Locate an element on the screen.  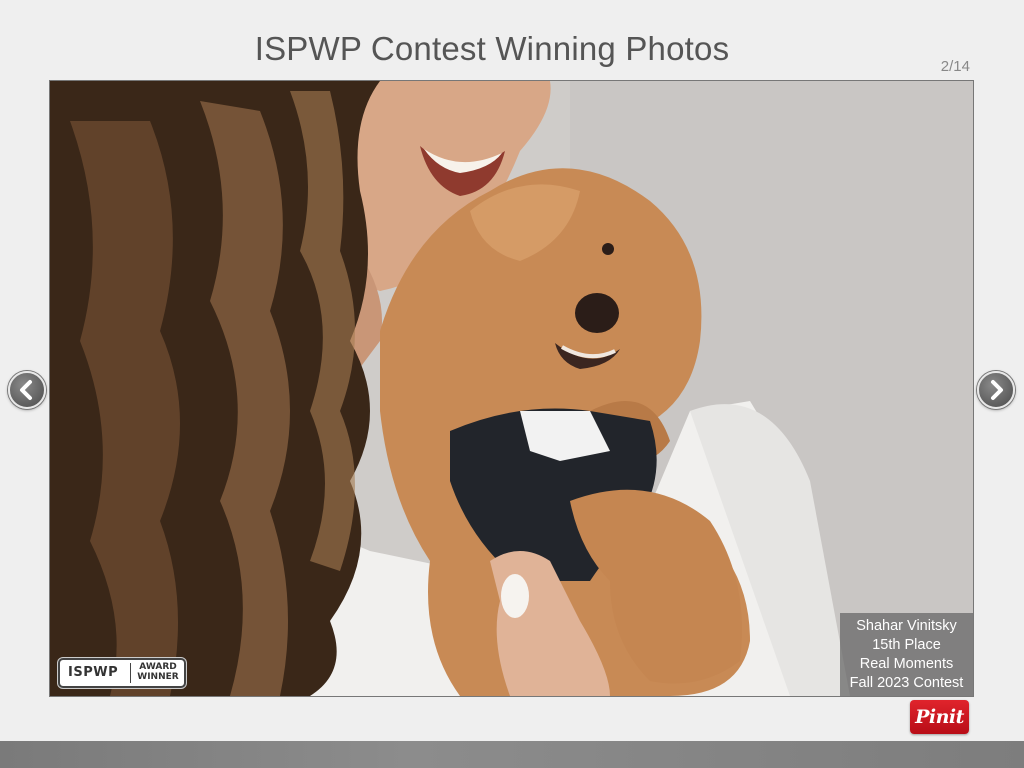
next-photo-button is located at coordinates (996, 390).